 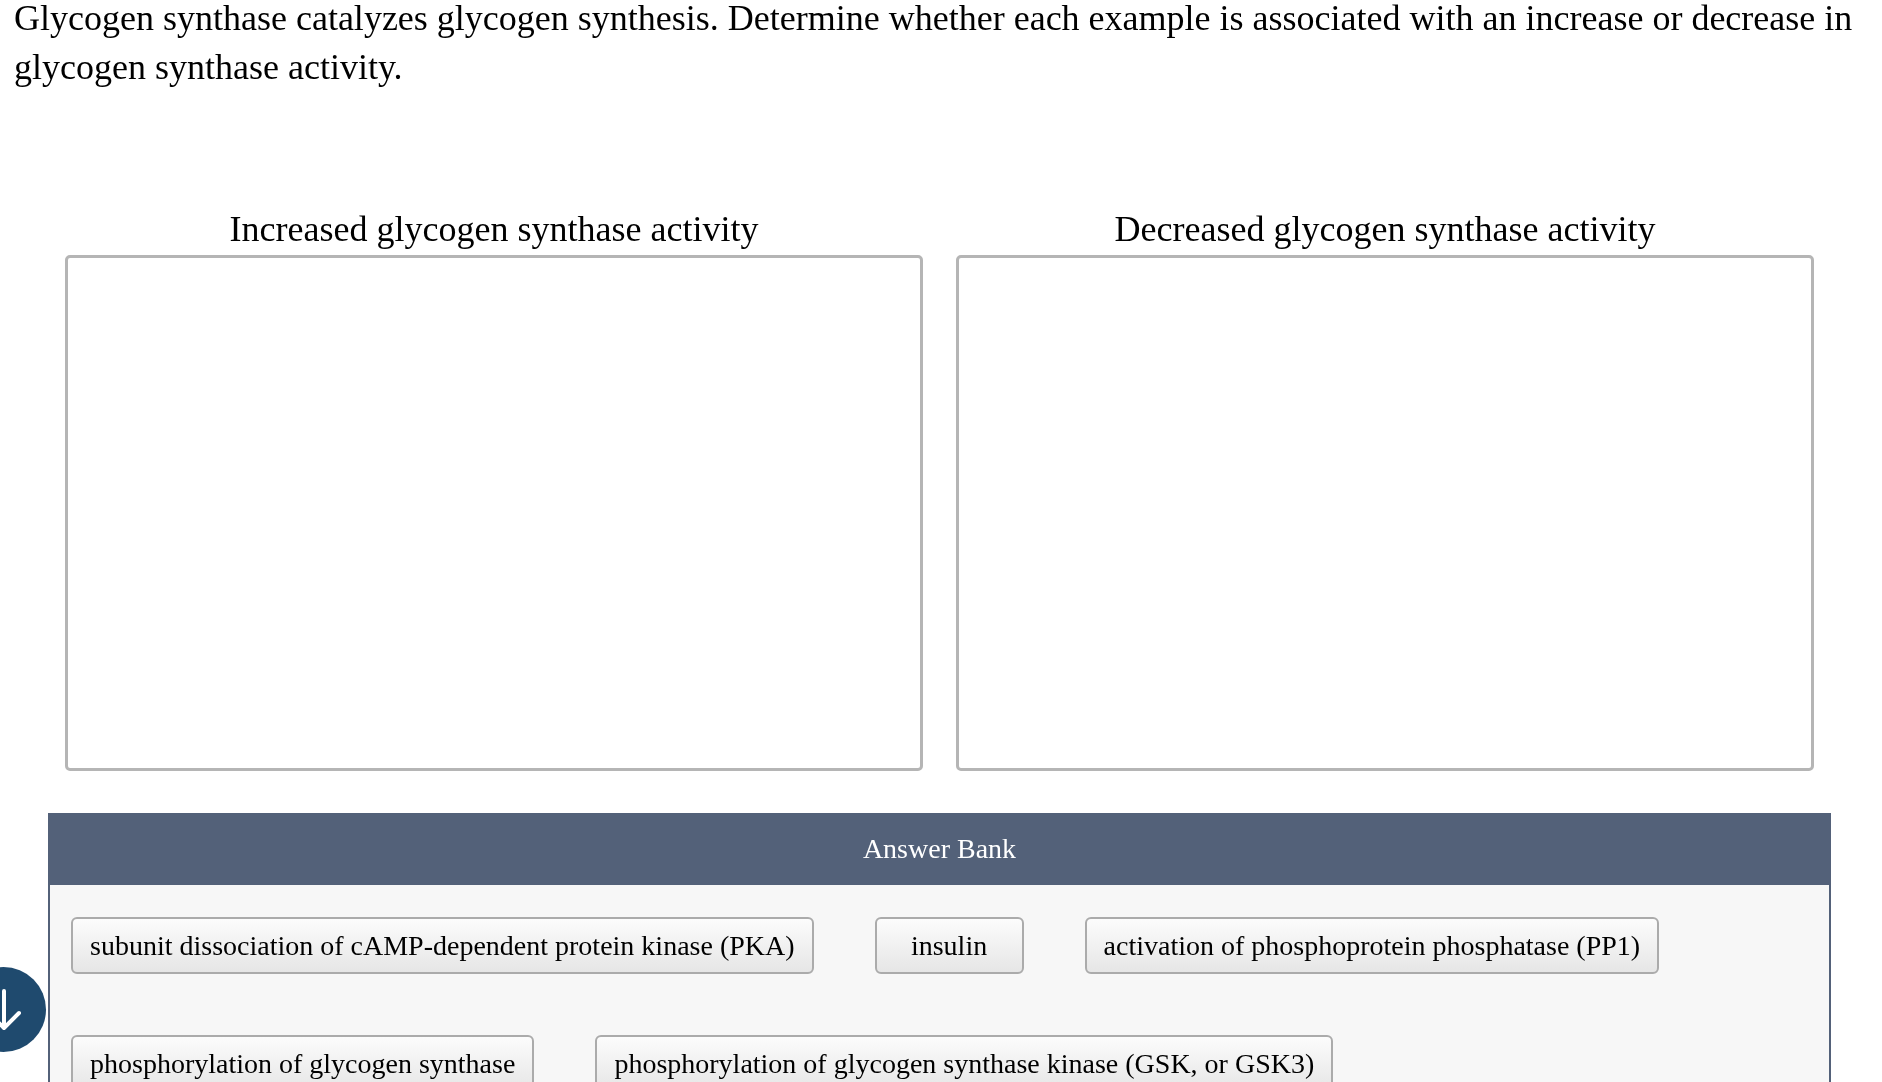 What do you see at coordinates (303, 1058) in the screenshot?
I see `answer-chip: phosphorylation of glycogen synthase` at bounding box center [303, 1058].